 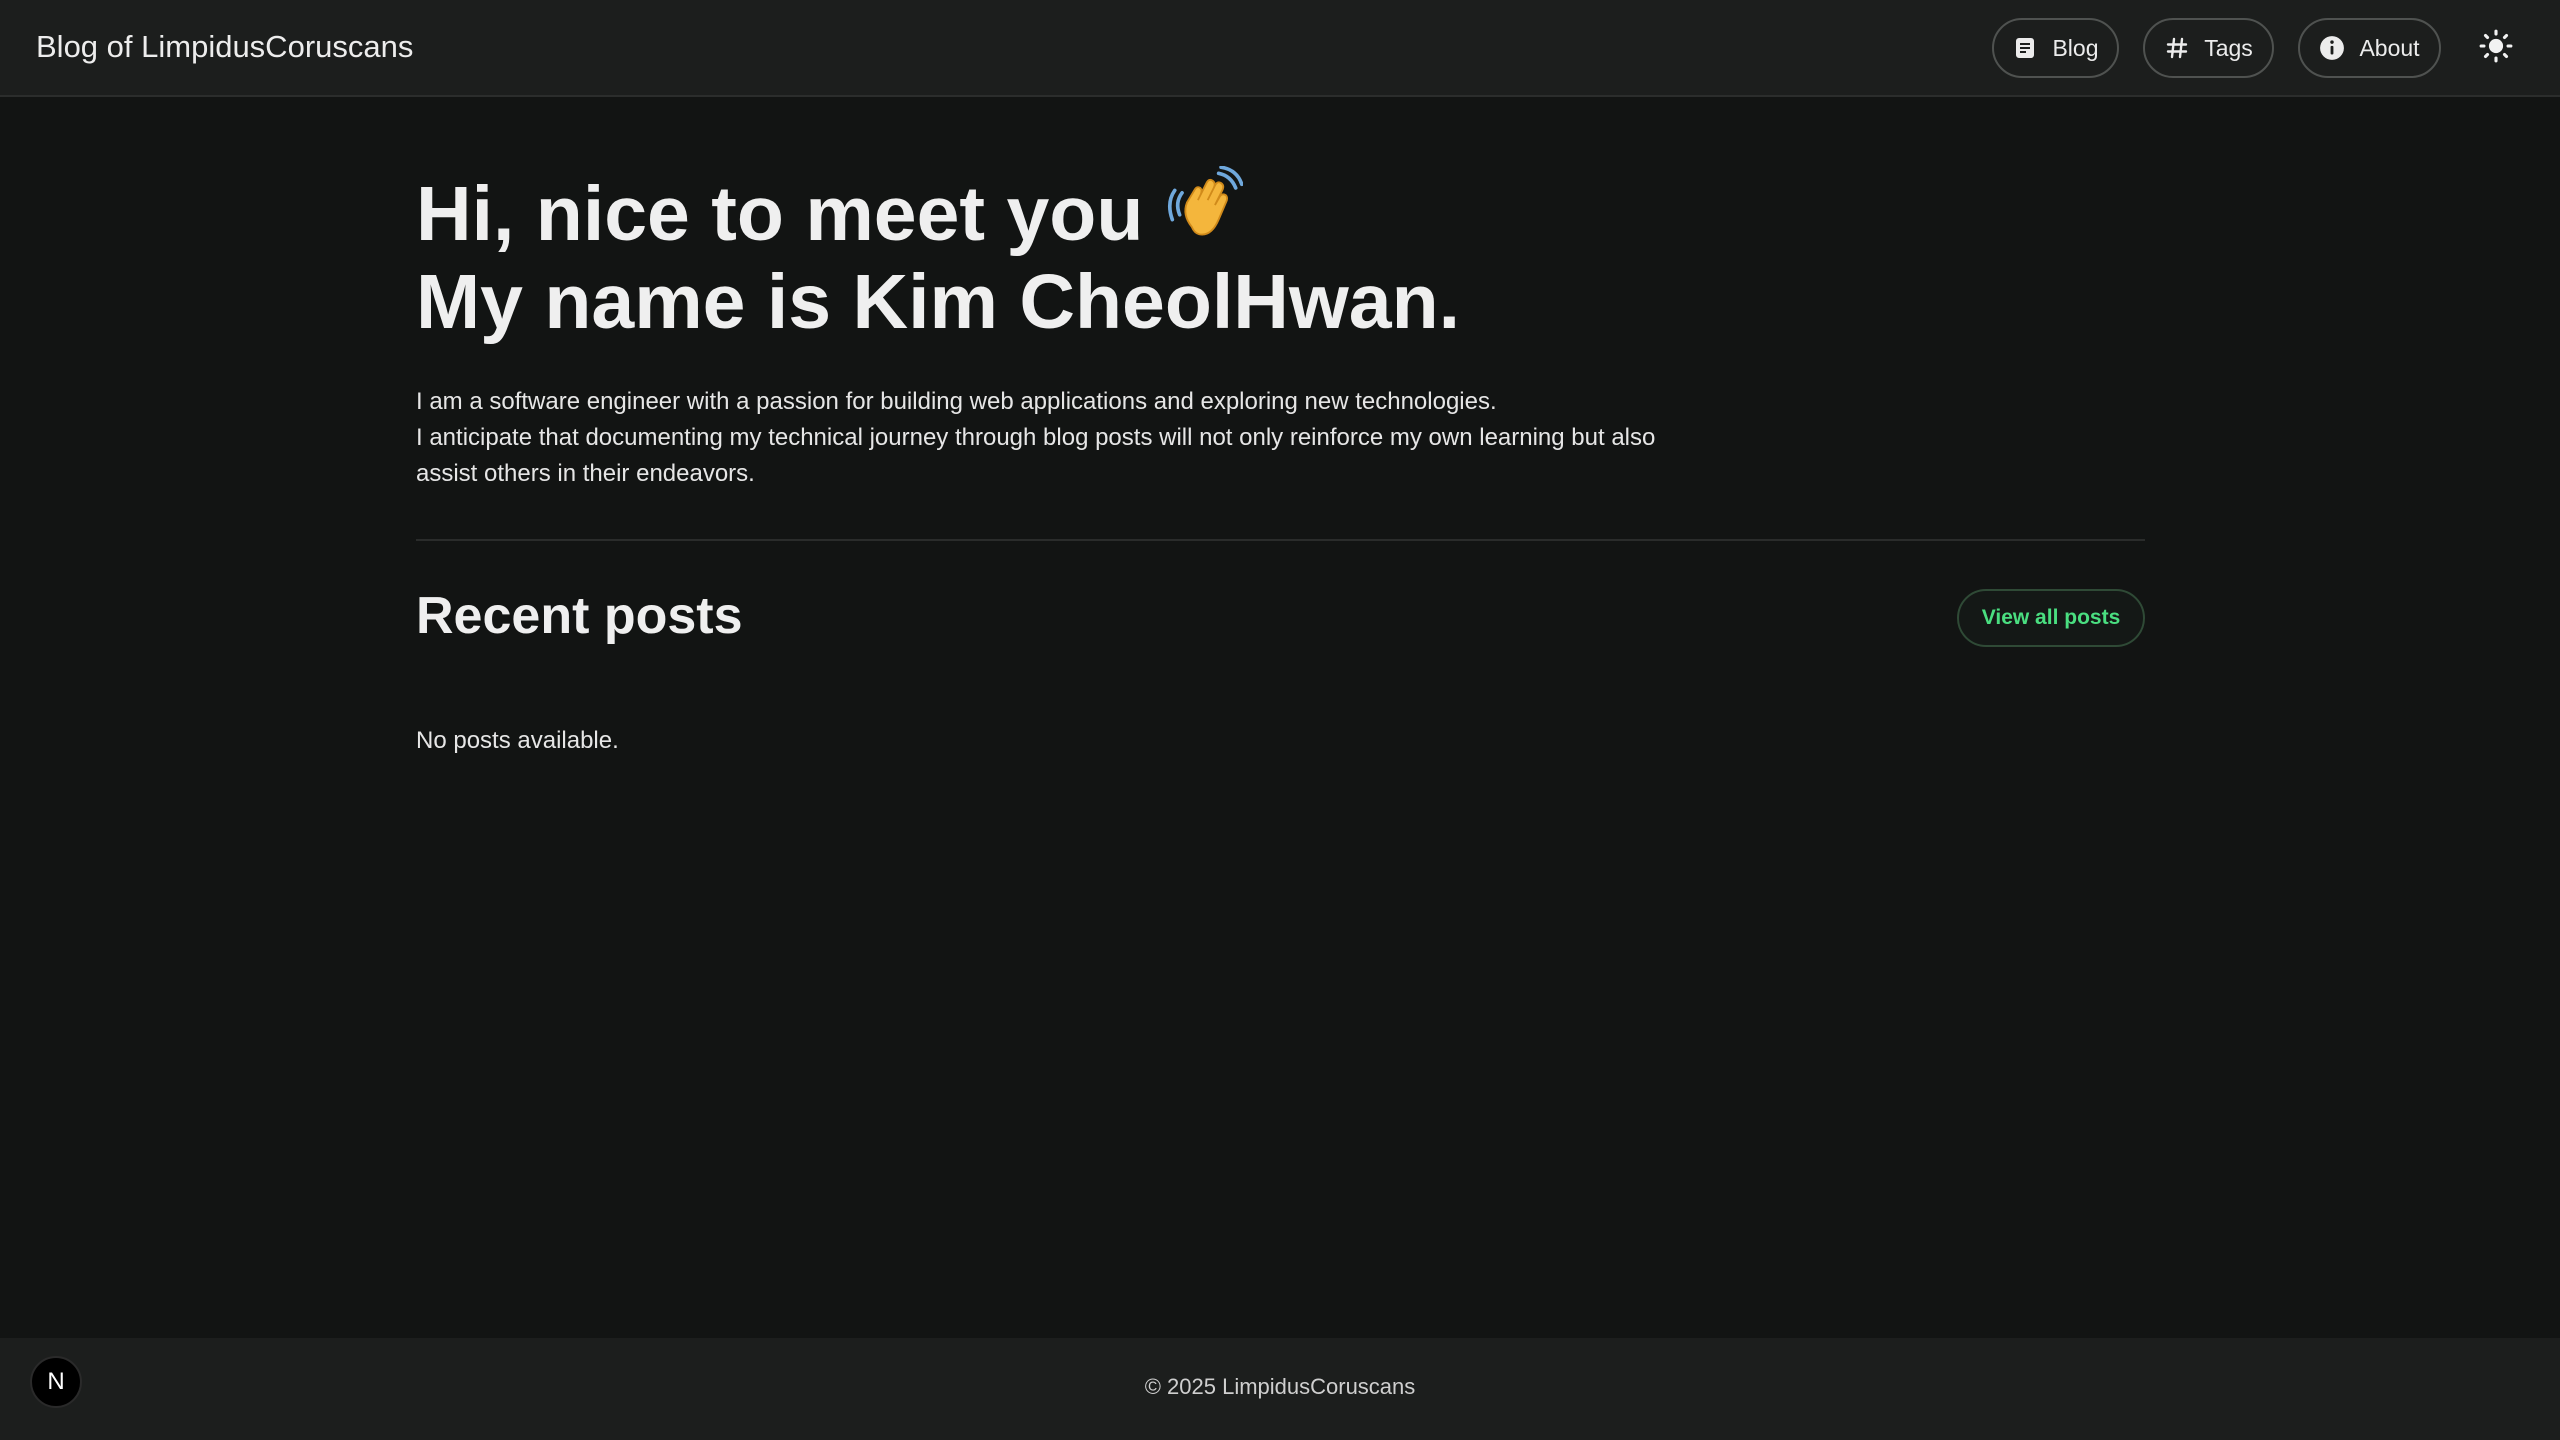 I want to click on site-footer: © 2025 LimpidusCoruscans, so click(x=1280, y=1389).